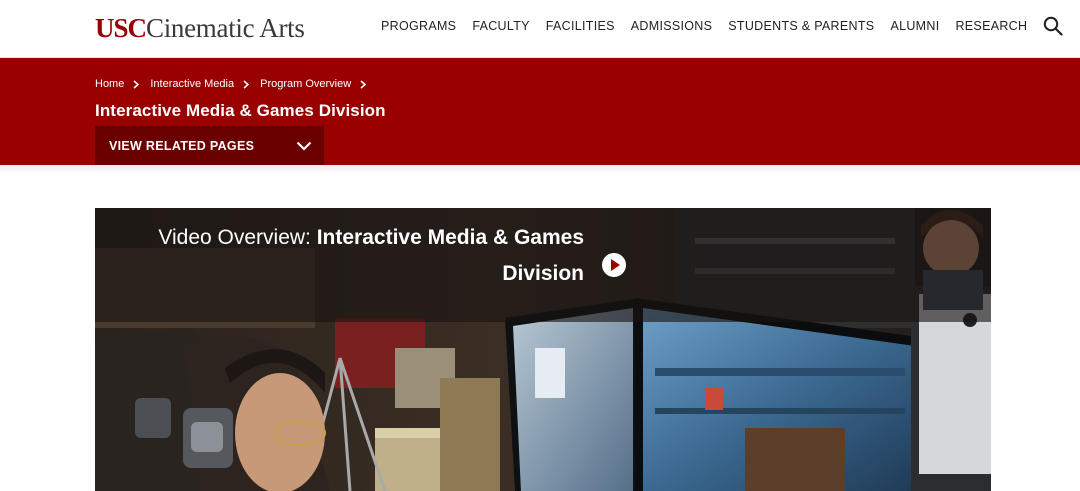 The width and height of the screenshot is (1080, 491). I want to click on view-related-pages-button: VIEW RELATED PAGES, so click(209, 145).